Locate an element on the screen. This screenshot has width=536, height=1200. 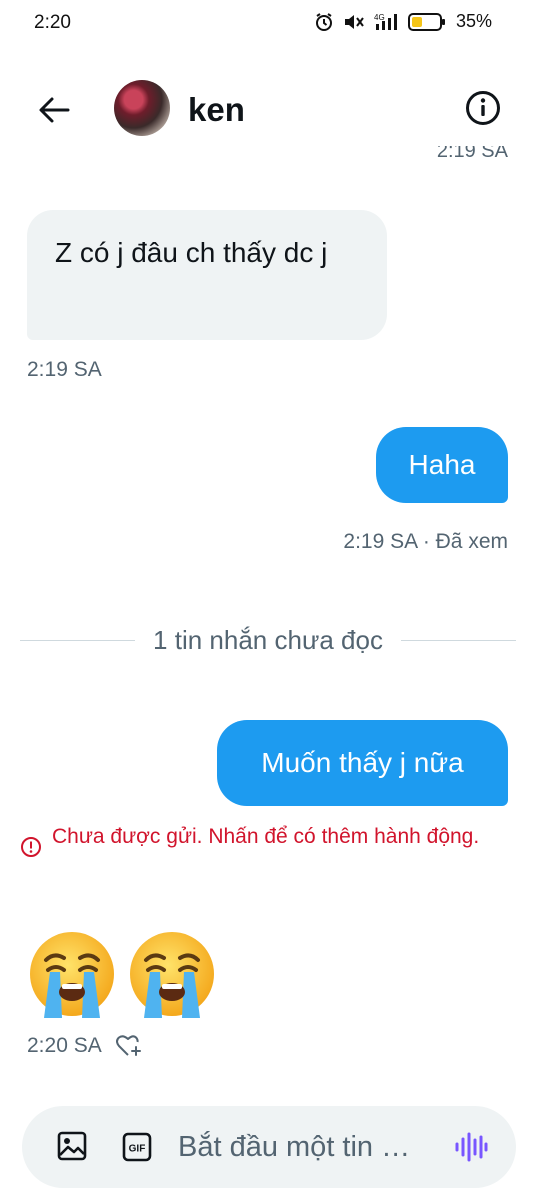
unread-divider: 1 tin nhắn chưa đọc is located at coordinates (268, 640).